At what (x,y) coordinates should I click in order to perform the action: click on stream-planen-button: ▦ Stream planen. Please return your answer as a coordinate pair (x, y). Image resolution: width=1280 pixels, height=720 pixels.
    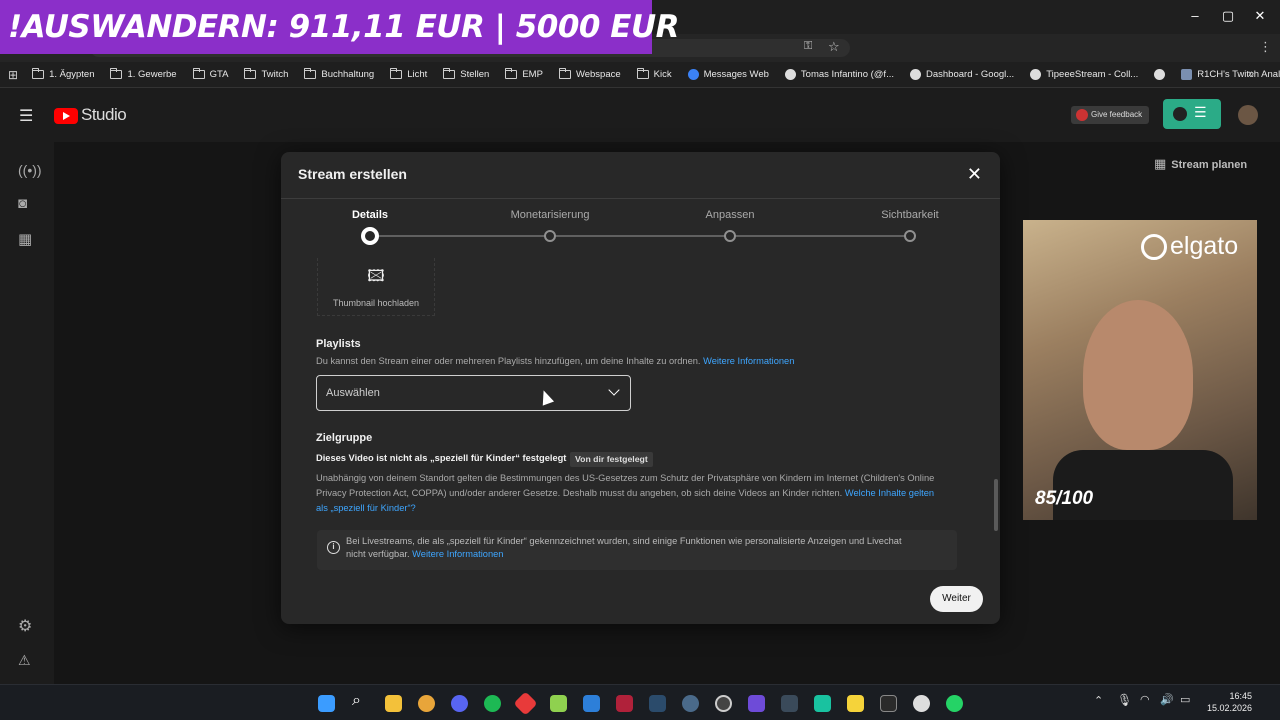
    Looking at the image, I should click on (1200, 164).